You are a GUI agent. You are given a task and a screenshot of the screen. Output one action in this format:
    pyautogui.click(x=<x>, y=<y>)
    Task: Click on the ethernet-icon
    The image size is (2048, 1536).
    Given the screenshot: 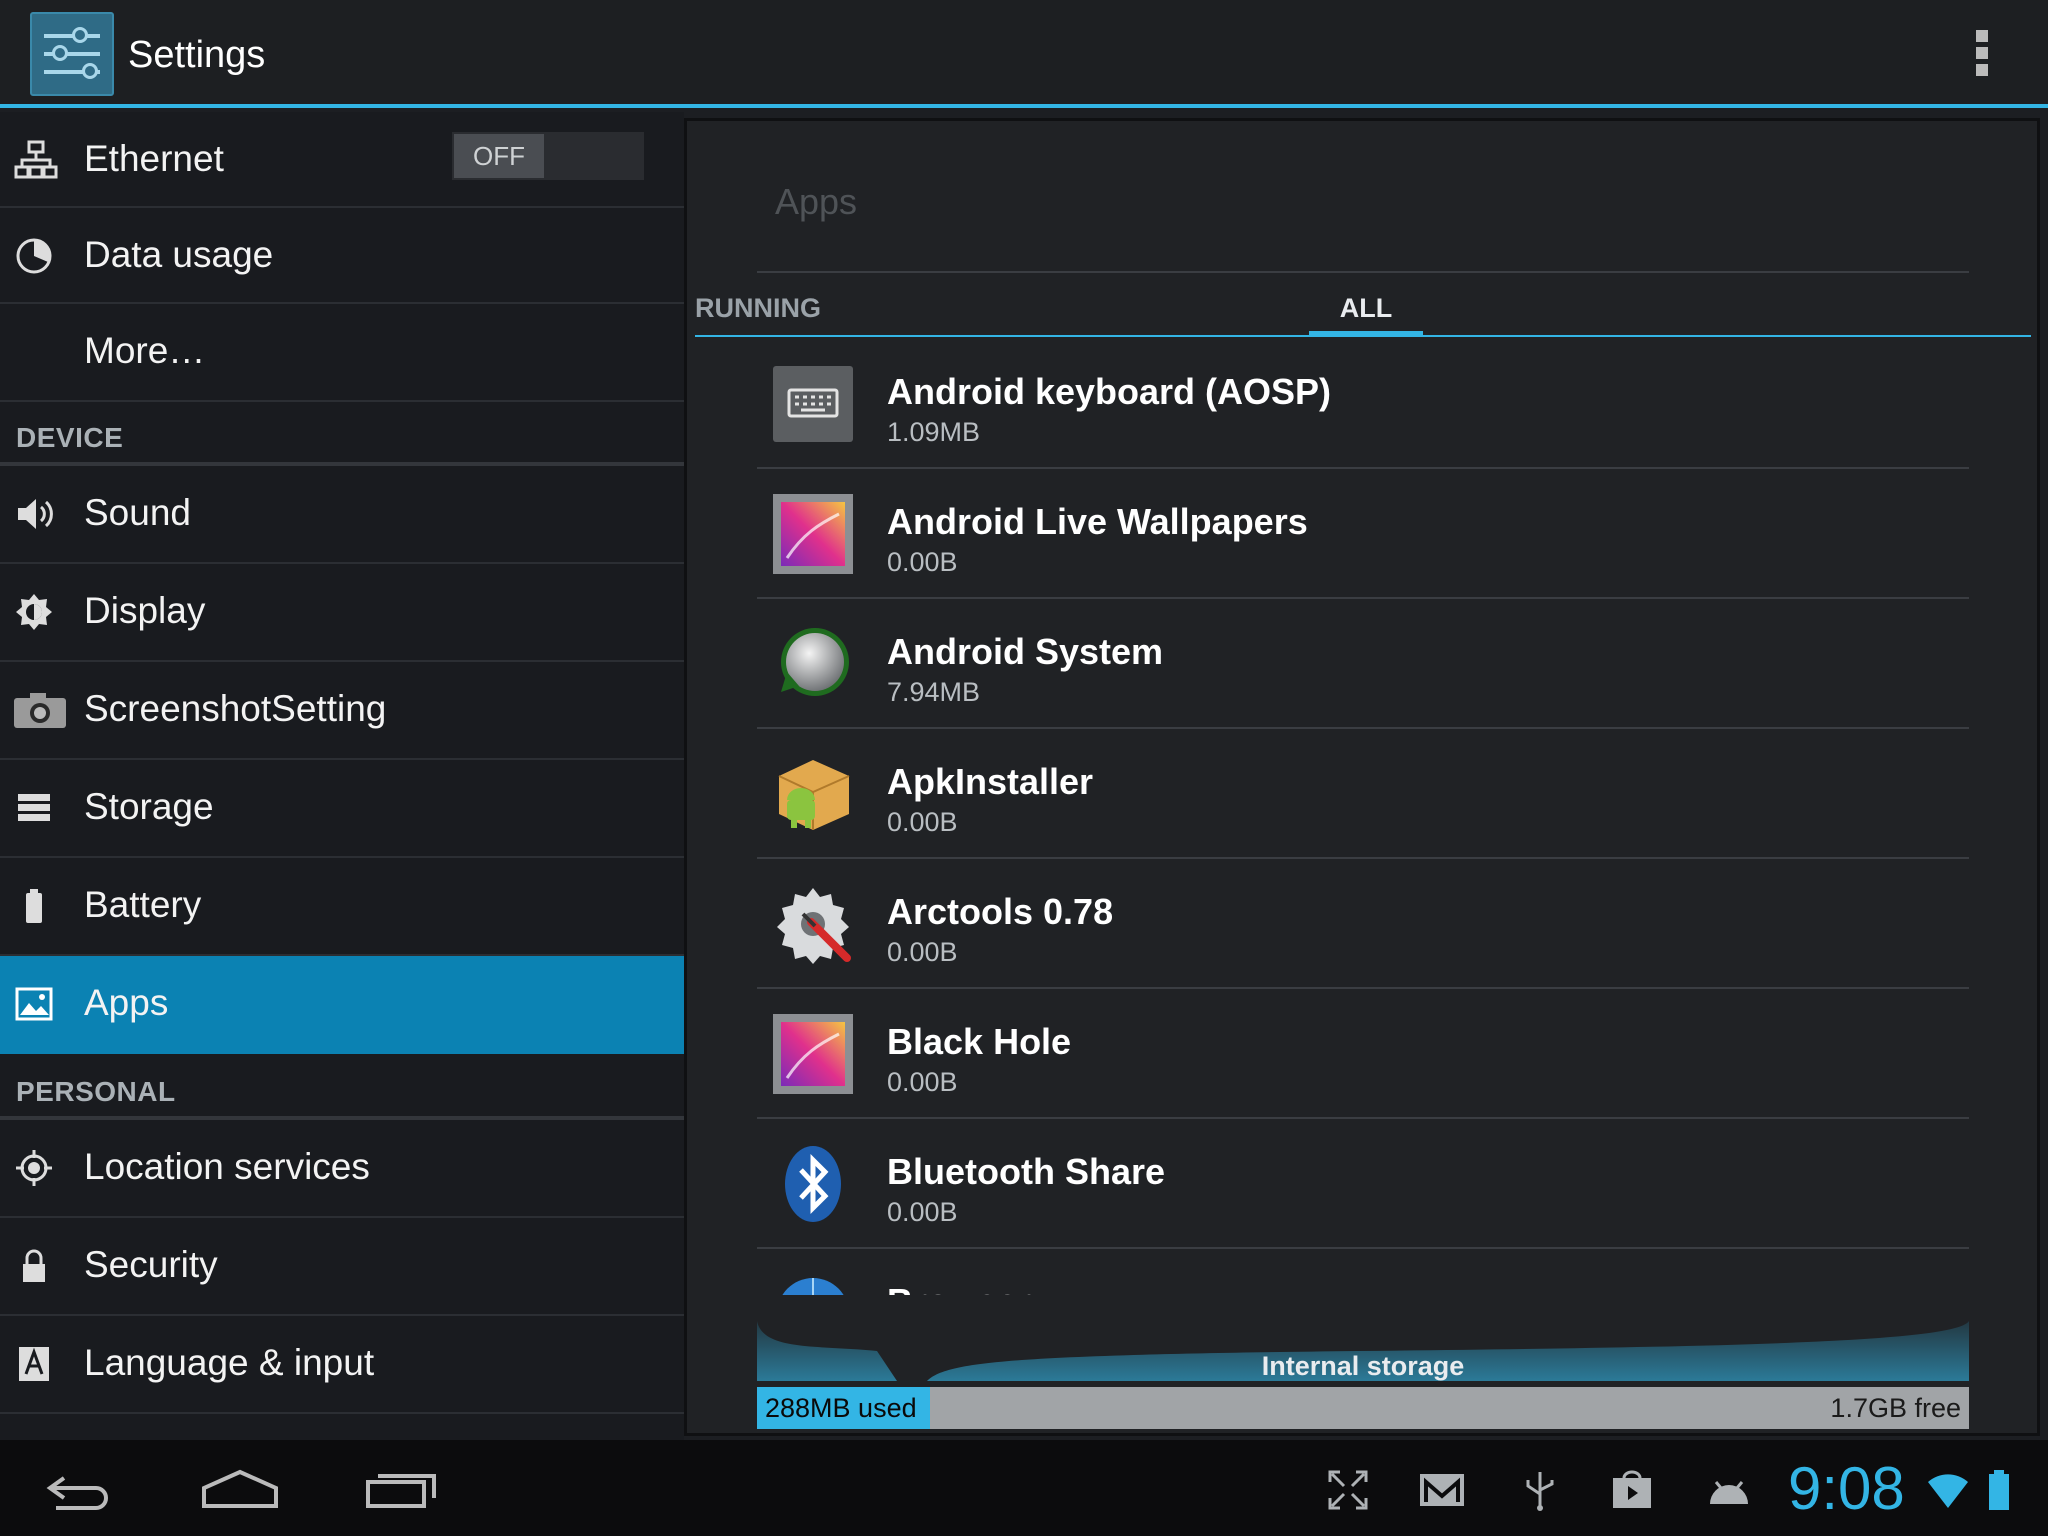 What is the action you would take?
    pyautogui.click(x=36, y=160)
    